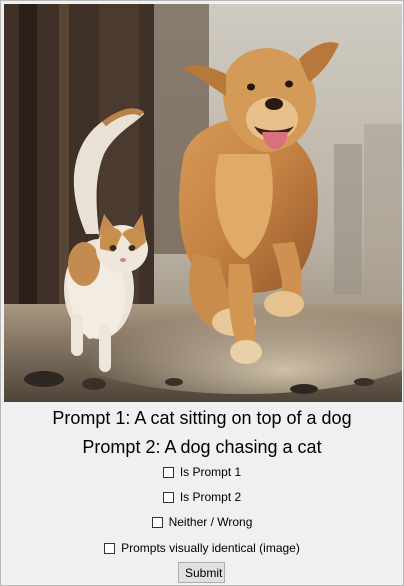 The width and height of the screenshot is (404, 586). I want to click on prompts-identical-option: Prompts visually identical (image), so click(202, 548).